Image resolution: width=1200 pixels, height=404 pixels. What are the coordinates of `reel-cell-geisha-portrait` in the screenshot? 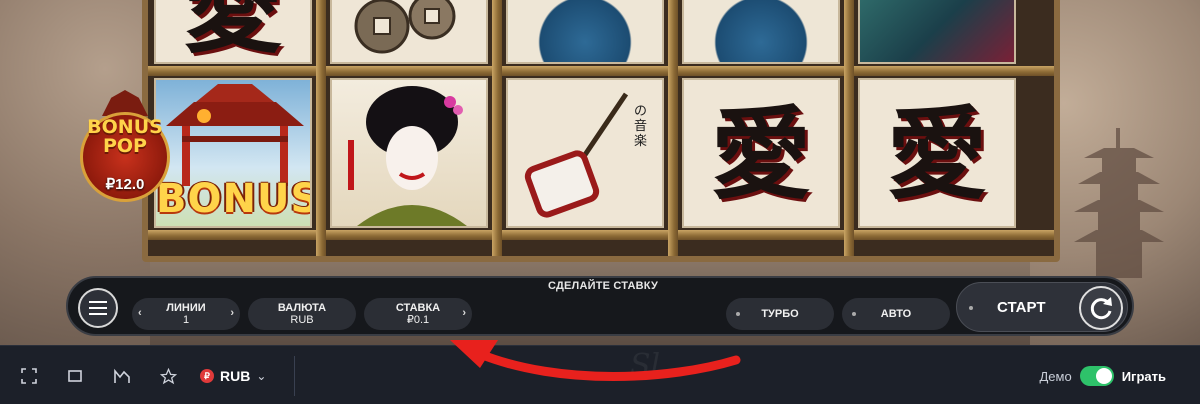 It's located at (937, 32).